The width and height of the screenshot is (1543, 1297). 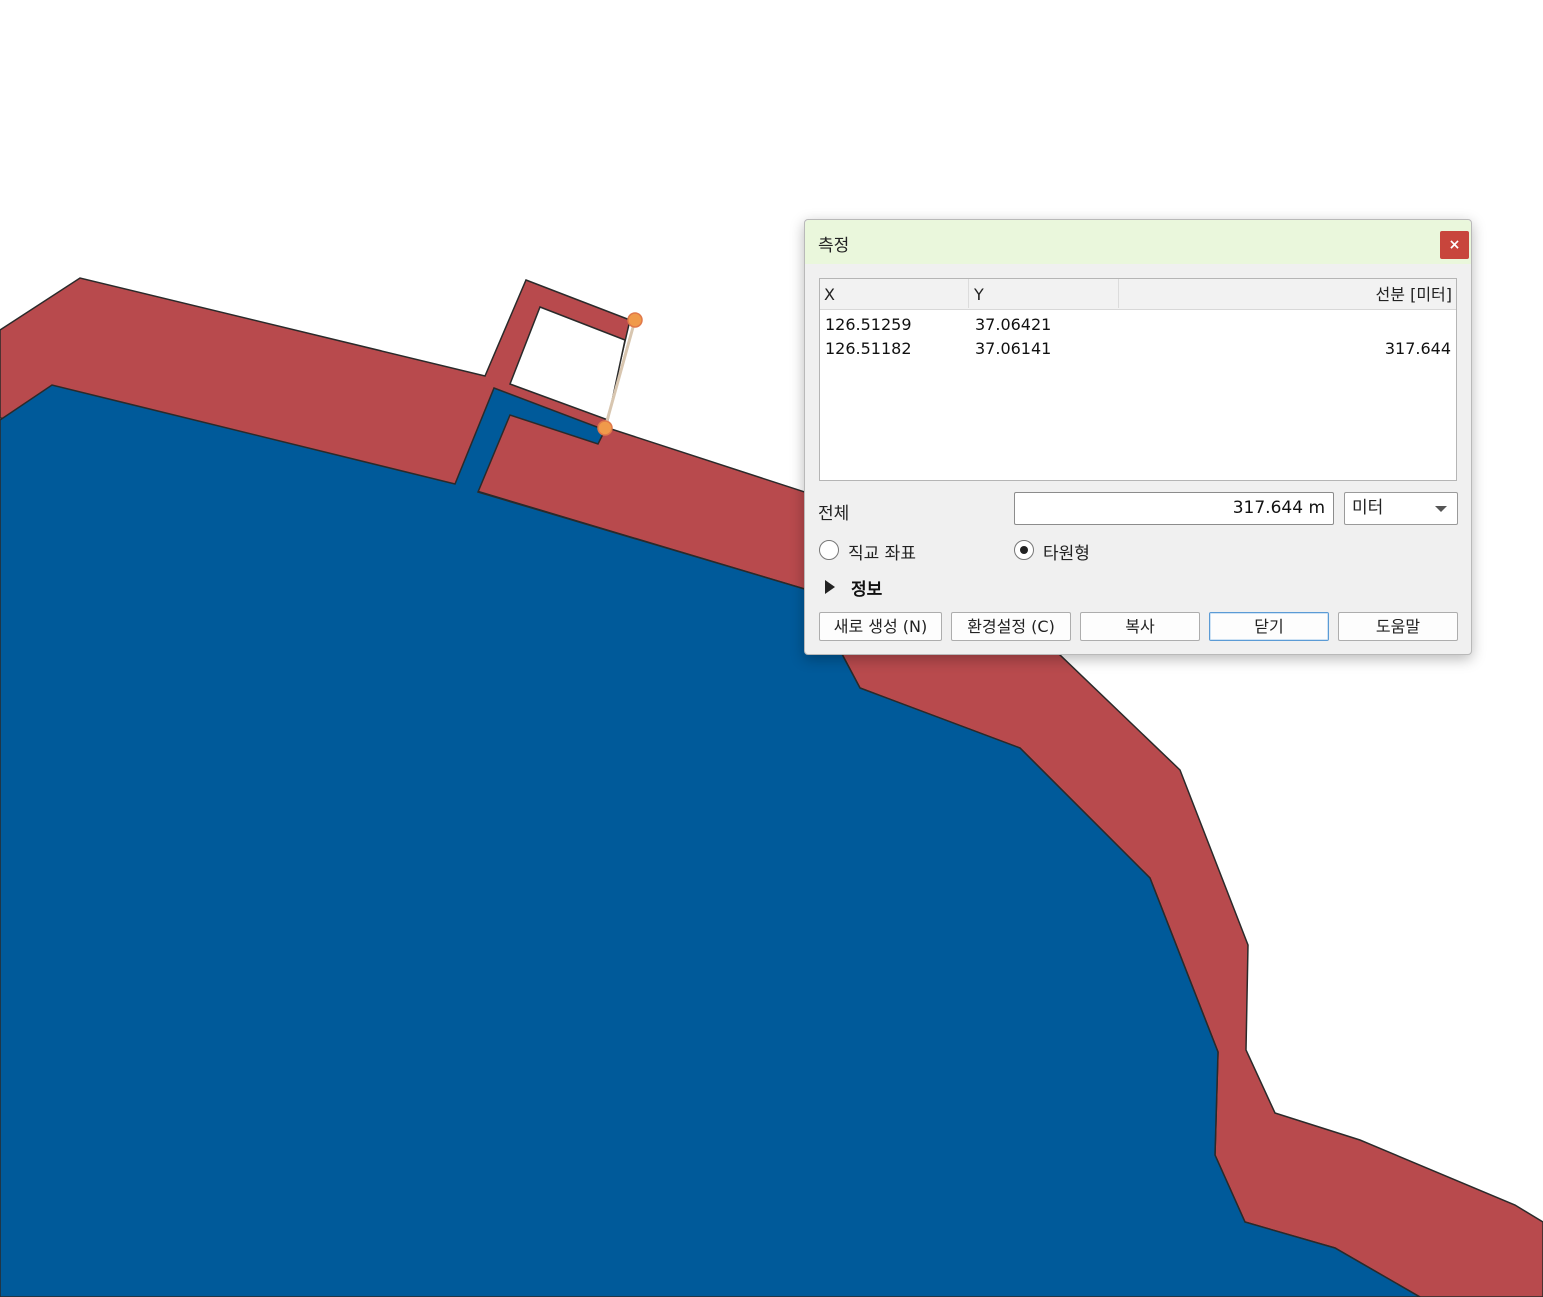 What do you see at coordinates (834, 514) in the screenshot?
I see `total-label: 전체` at bounding box center [834, 514].